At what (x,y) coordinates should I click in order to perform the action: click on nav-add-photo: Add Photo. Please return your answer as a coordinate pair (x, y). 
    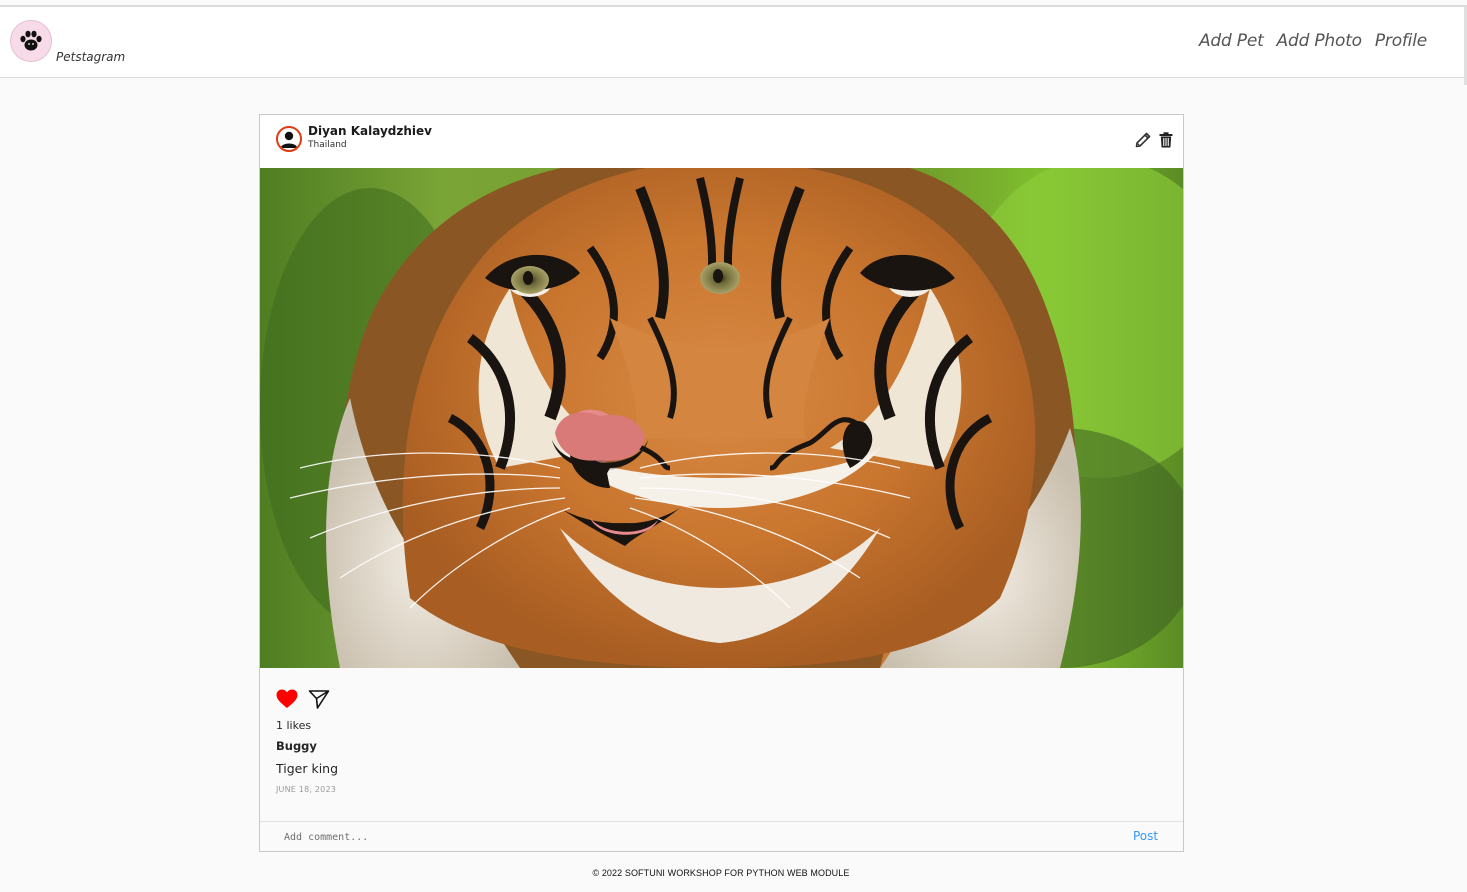
    Looking at the image, I should click on (1320, 41).